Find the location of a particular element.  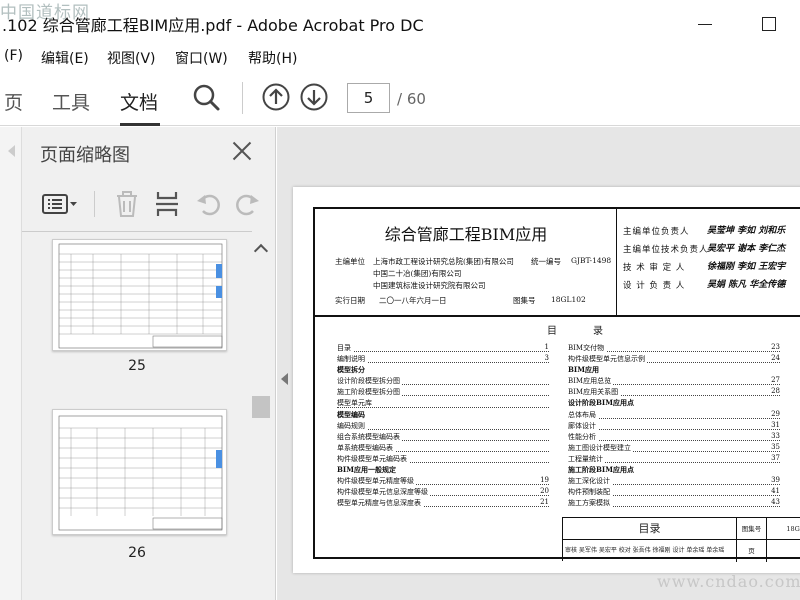

toc-entry: 施工阶段BIM应用点 is located at coordinates (674, 470).